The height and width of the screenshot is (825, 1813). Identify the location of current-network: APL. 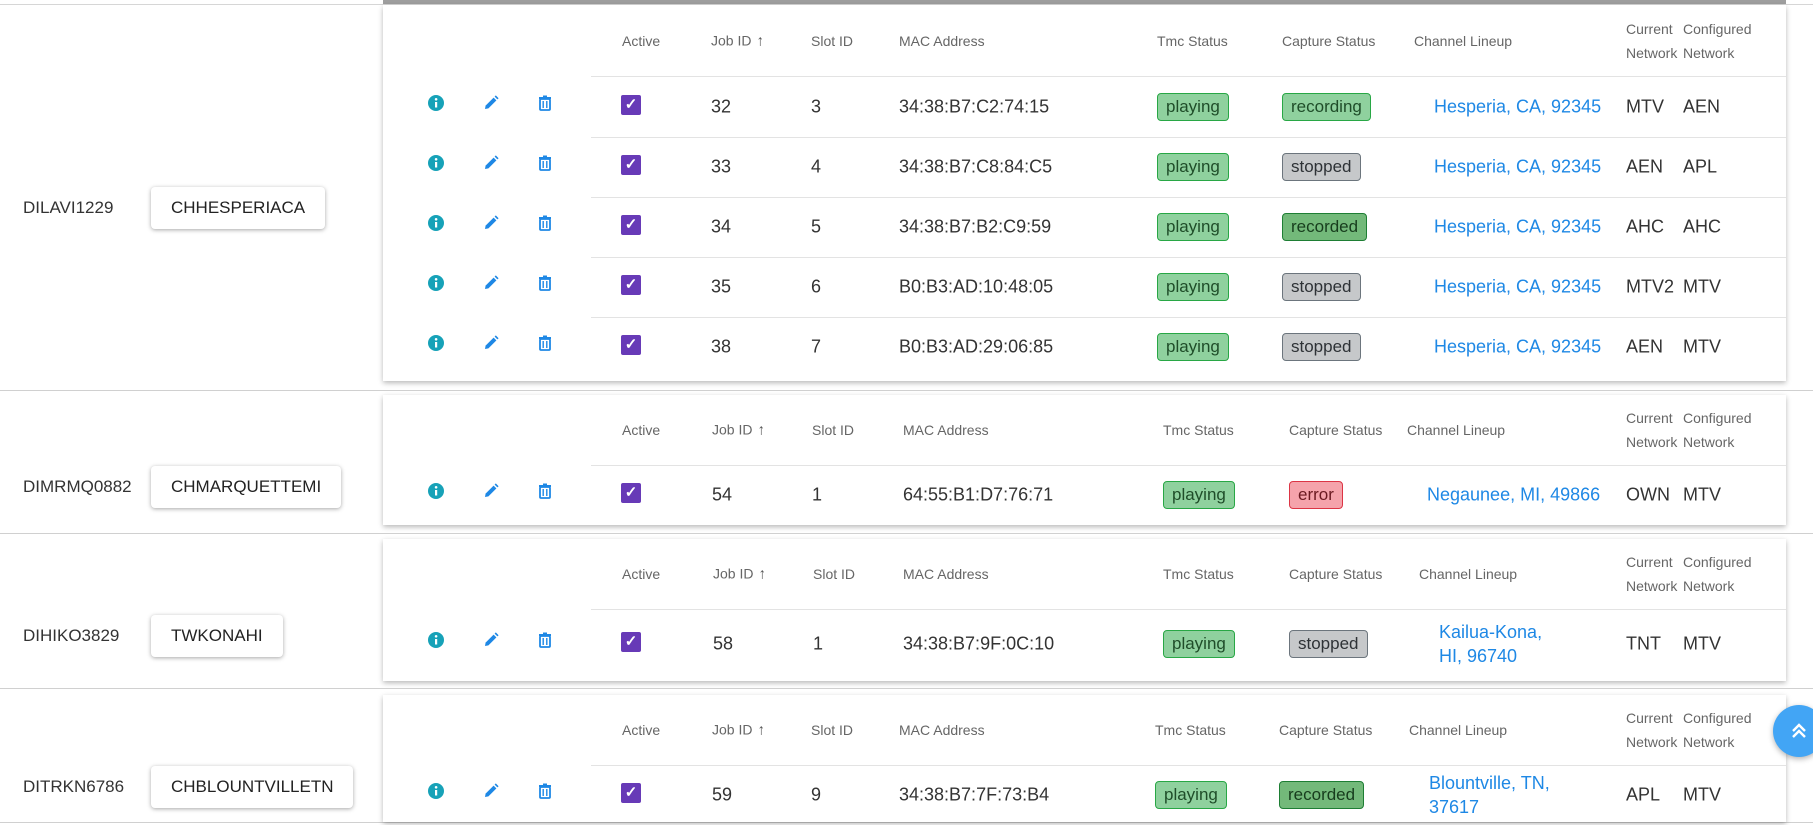
(1643, 794).